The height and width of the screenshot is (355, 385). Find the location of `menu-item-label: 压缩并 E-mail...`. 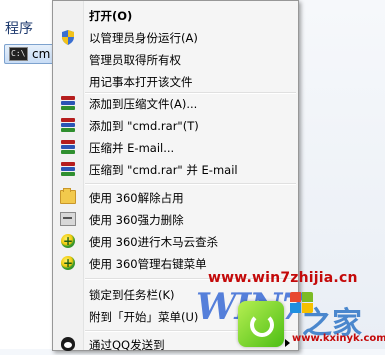

menu-item-label: 压缩并 E-mail... is located at coordinates (132, 148).